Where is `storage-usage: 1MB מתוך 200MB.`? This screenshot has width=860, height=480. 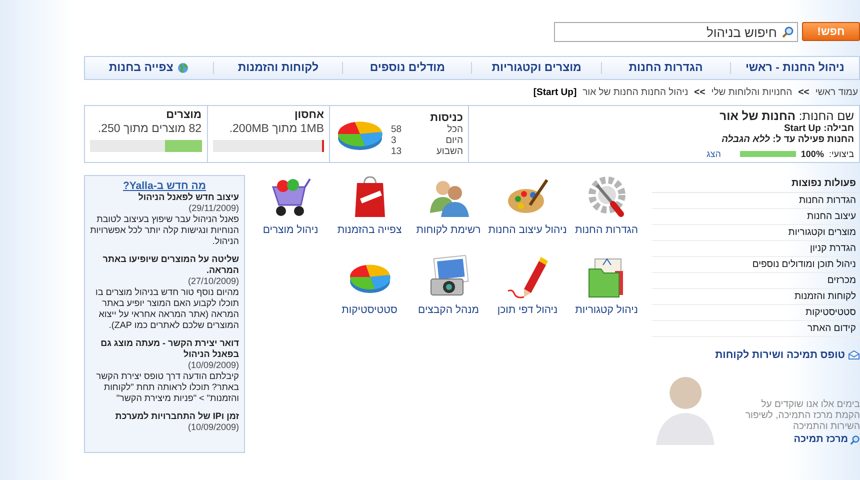 storage-usage: 1MB מתוך 200MB. is located at coordinates (276, 129).